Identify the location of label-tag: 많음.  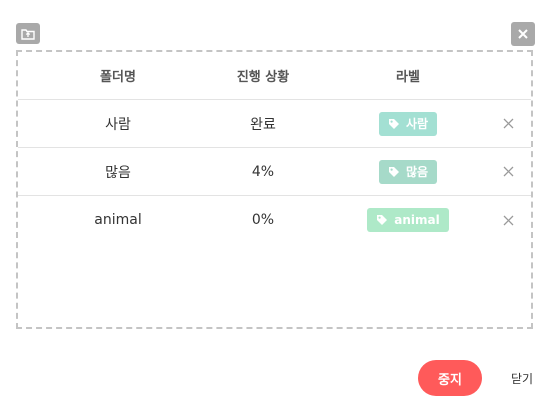
(408, 171).